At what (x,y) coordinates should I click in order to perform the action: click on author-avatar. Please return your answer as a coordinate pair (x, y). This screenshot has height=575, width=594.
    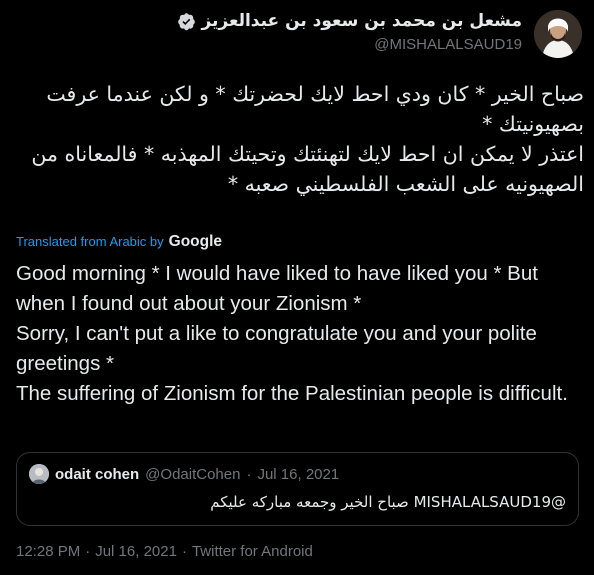
    Looking at the image, I should click on (558, 34).